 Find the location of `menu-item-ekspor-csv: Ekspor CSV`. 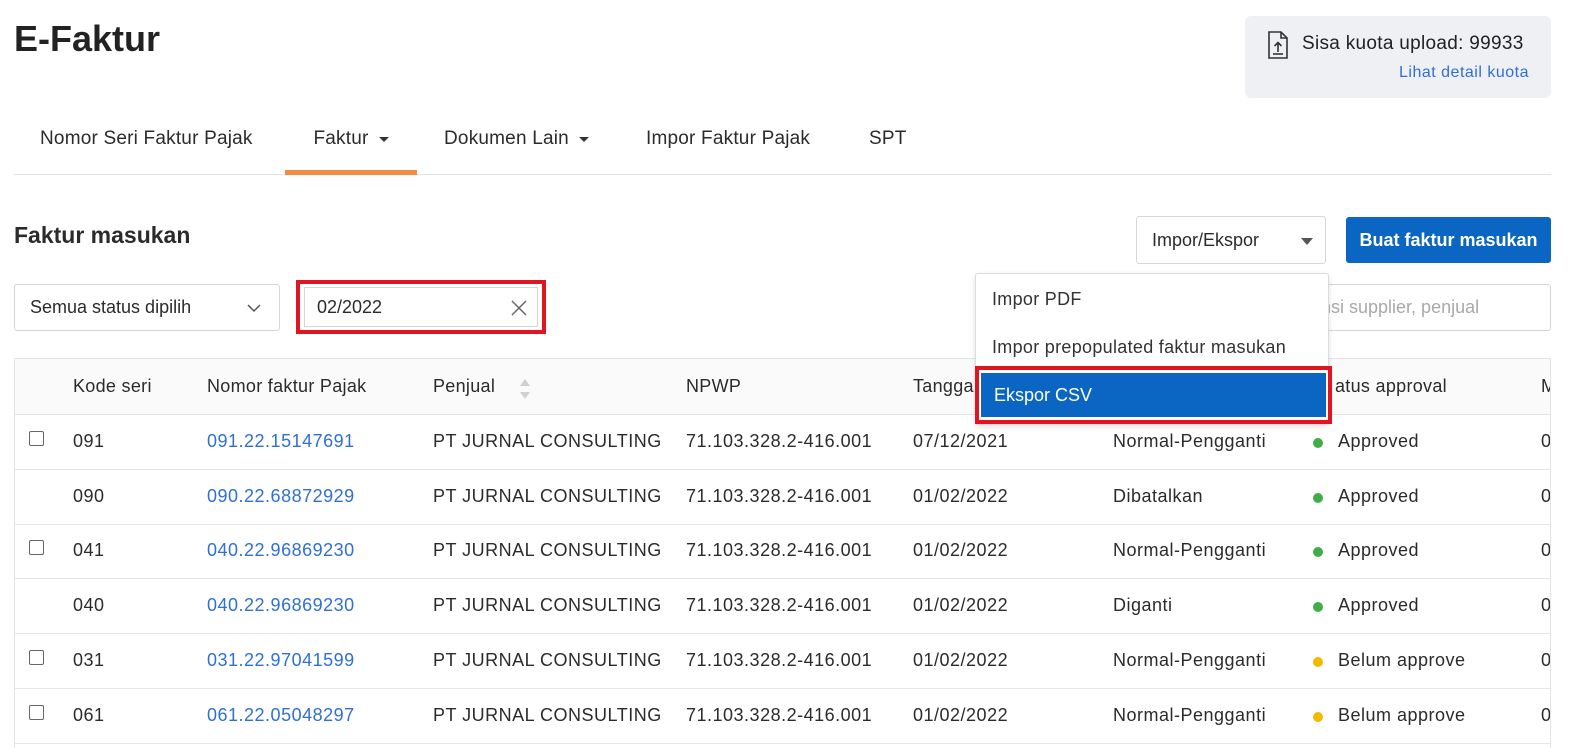

menu-item-ekspor-csv: Ekspor CSV is located at coordinates (1153, 395).